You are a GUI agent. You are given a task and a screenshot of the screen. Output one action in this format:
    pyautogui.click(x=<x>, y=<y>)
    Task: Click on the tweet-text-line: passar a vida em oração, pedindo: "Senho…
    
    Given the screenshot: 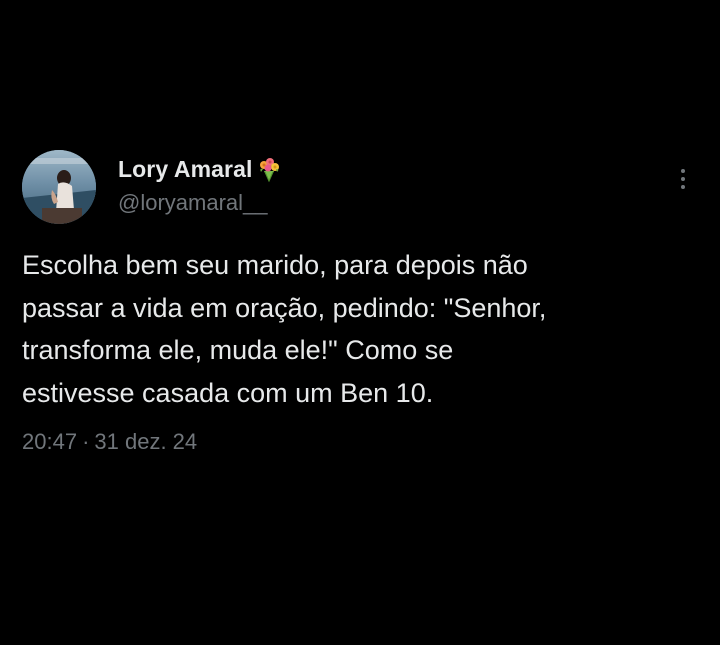 What is the action you would take?
    pyautogui.click(x=284, y=307)
    